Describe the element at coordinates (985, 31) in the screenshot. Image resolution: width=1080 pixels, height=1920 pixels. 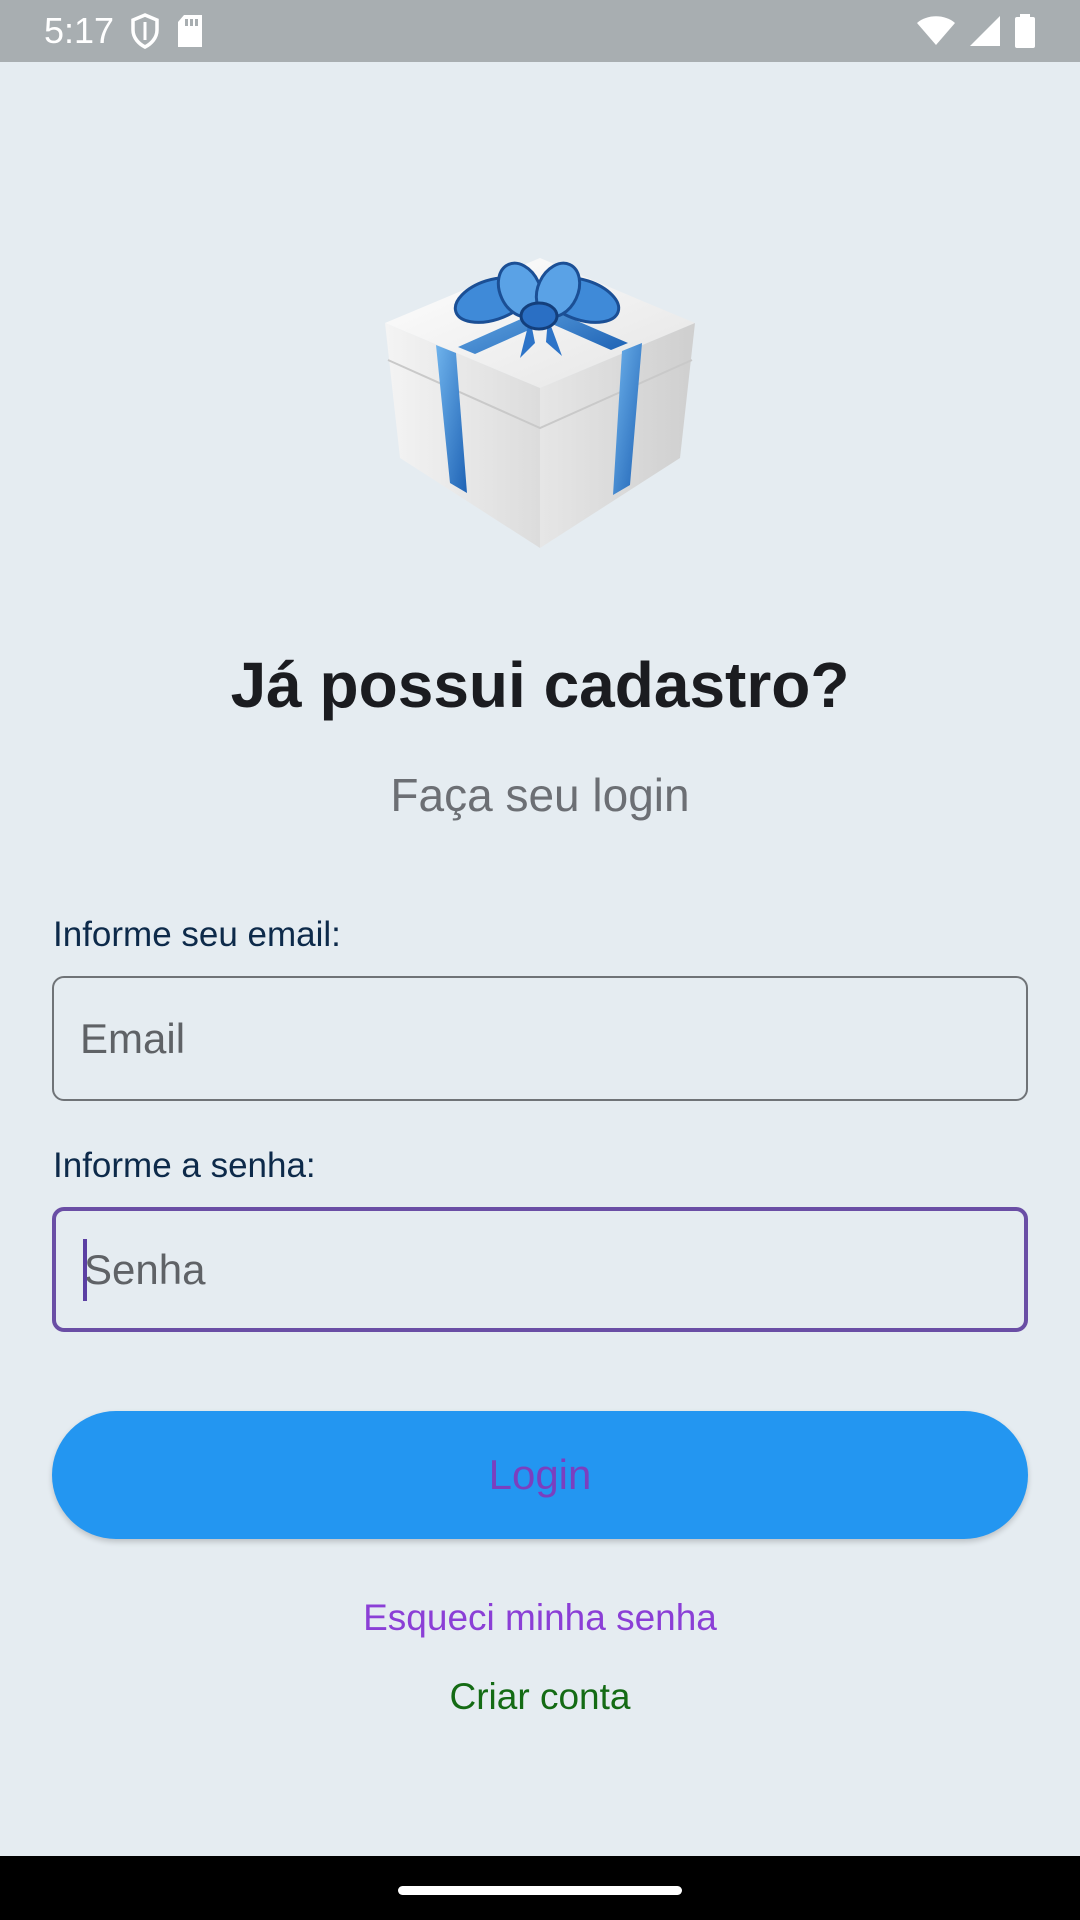
I see `signal-icon` at that location.